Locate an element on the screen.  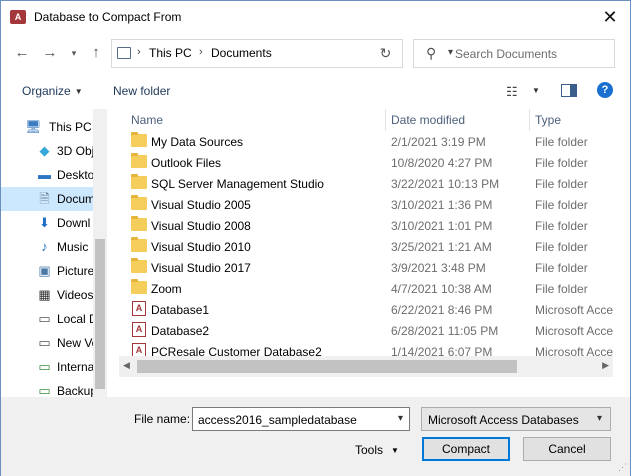
file-name: Visual Studio 2005 is located at coordinates (201, 205).